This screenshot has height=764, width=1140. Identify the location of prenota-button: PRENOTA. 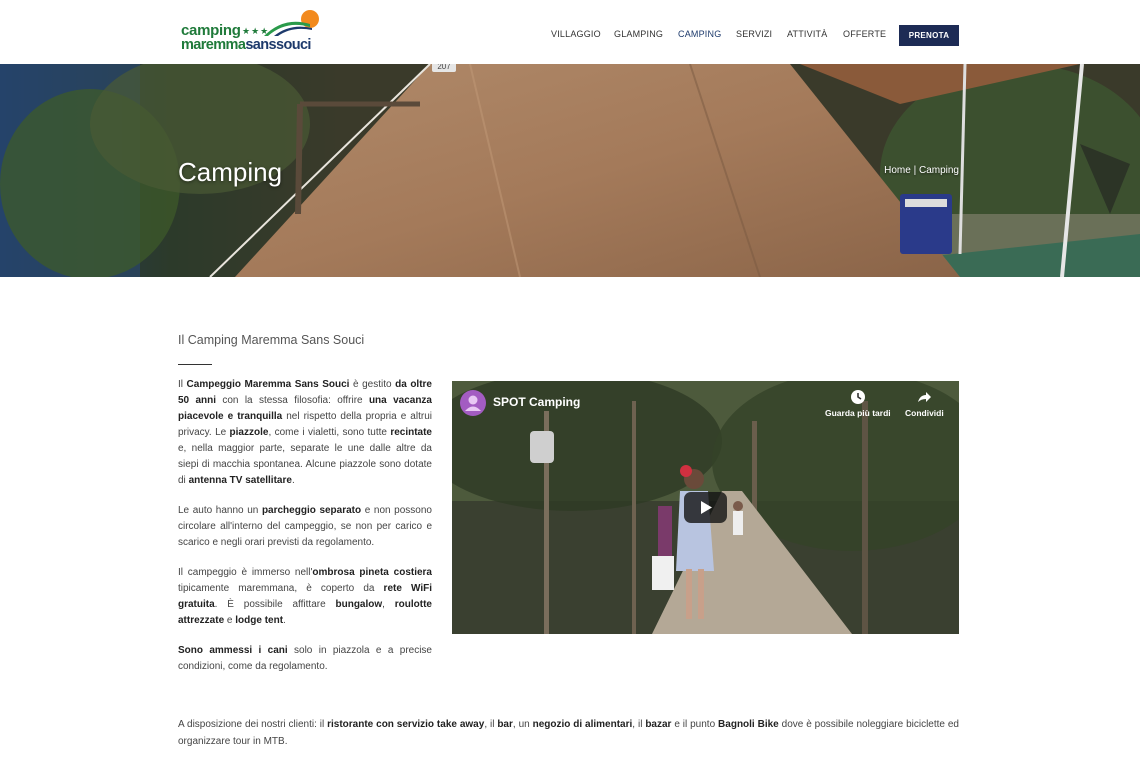
(929, 35).